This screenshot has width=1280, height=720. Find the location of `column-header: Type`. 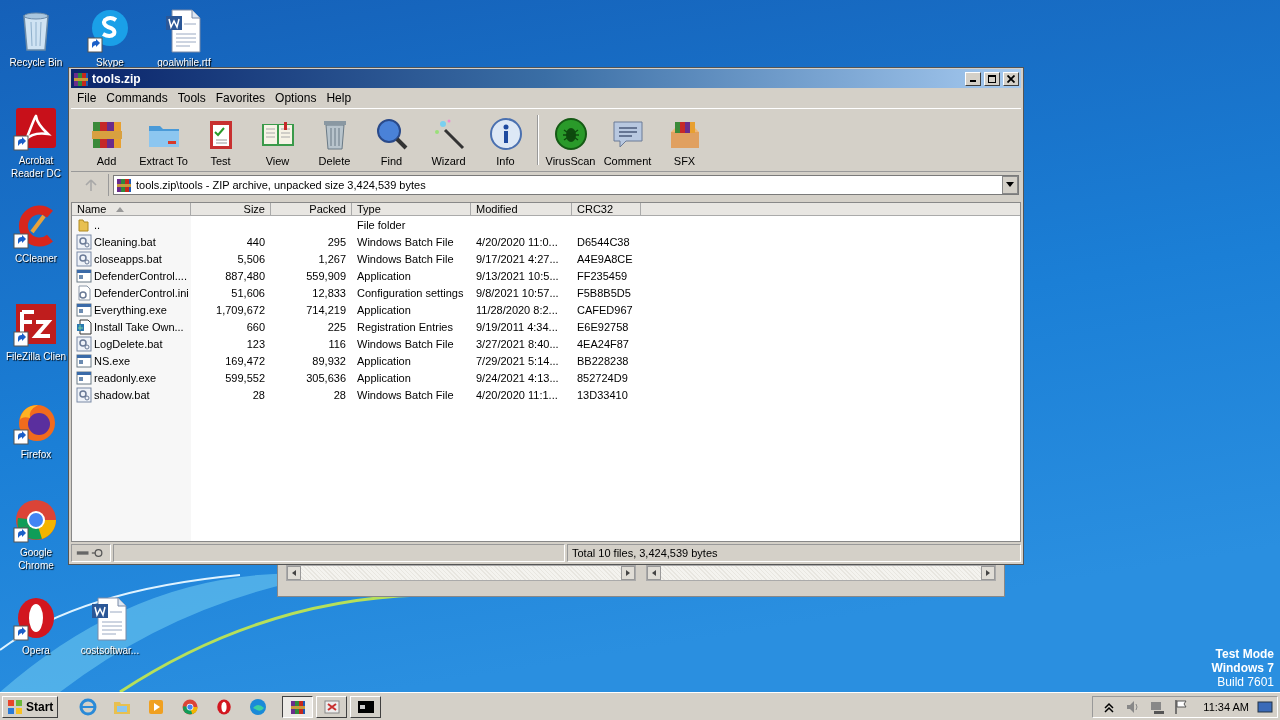

column-header: Type is located at coordinates (411, 209).